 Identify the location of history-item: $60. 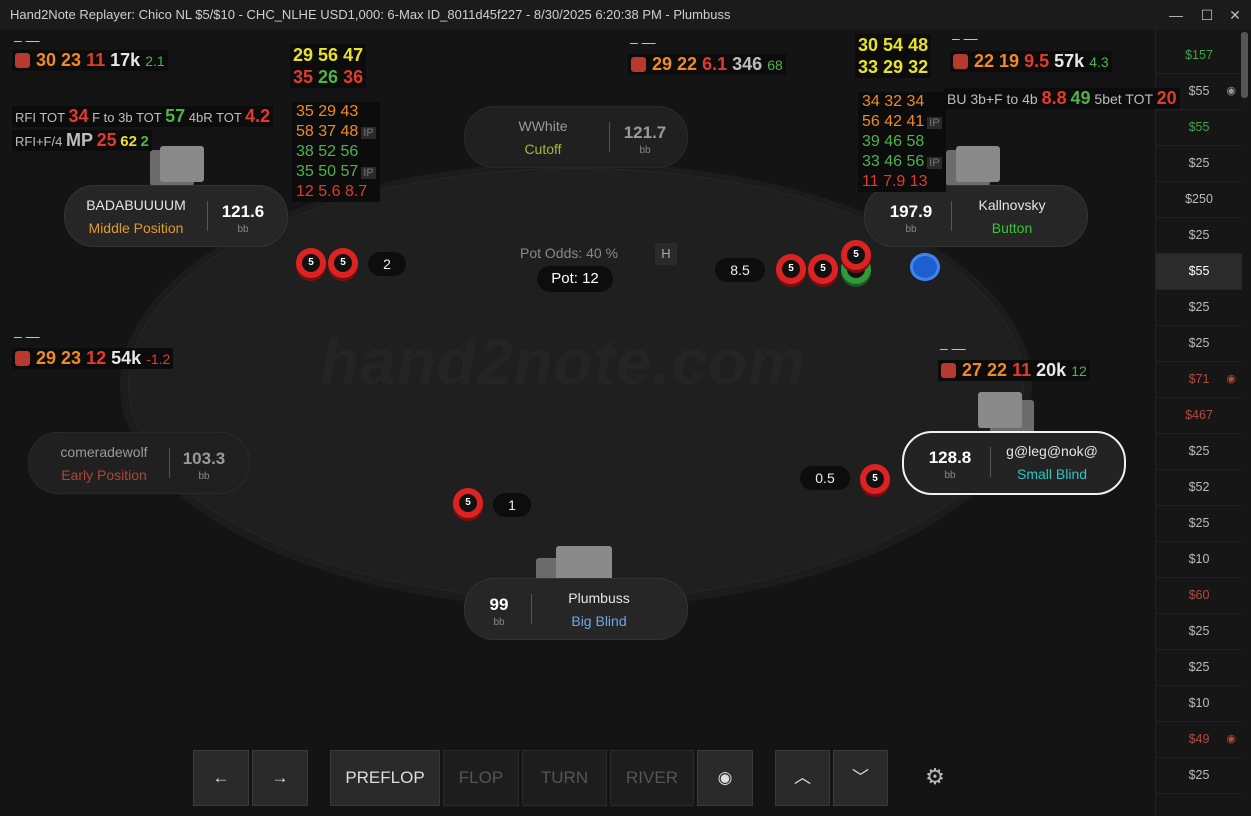
(1199, 596).